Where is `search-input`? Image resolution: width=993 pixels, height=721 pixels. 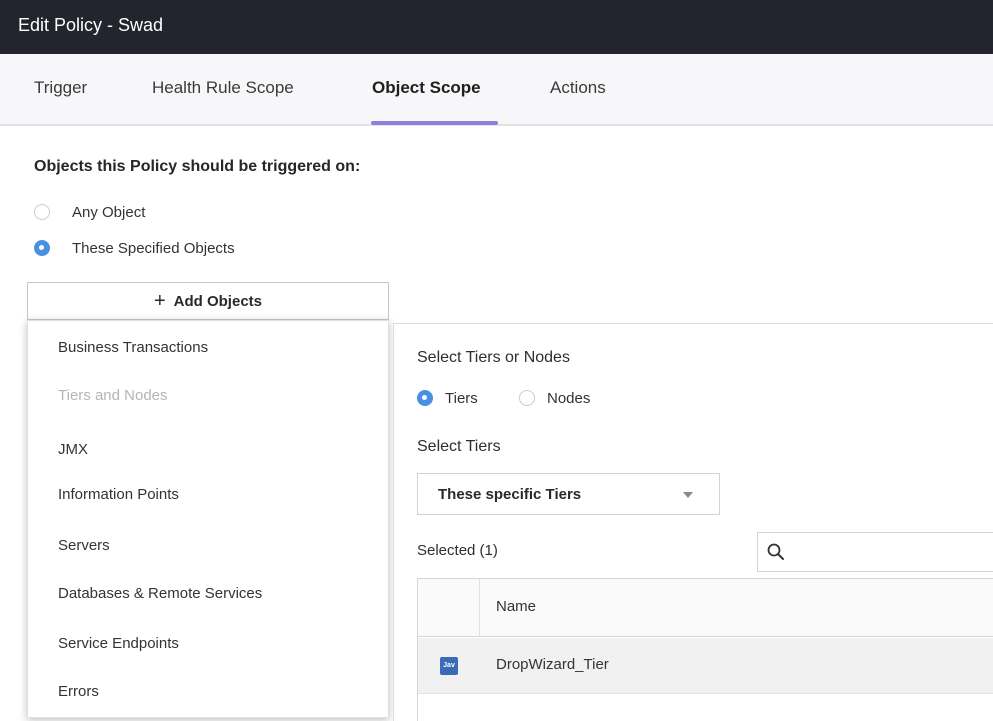
search-input is located at coordinates (875, 552).